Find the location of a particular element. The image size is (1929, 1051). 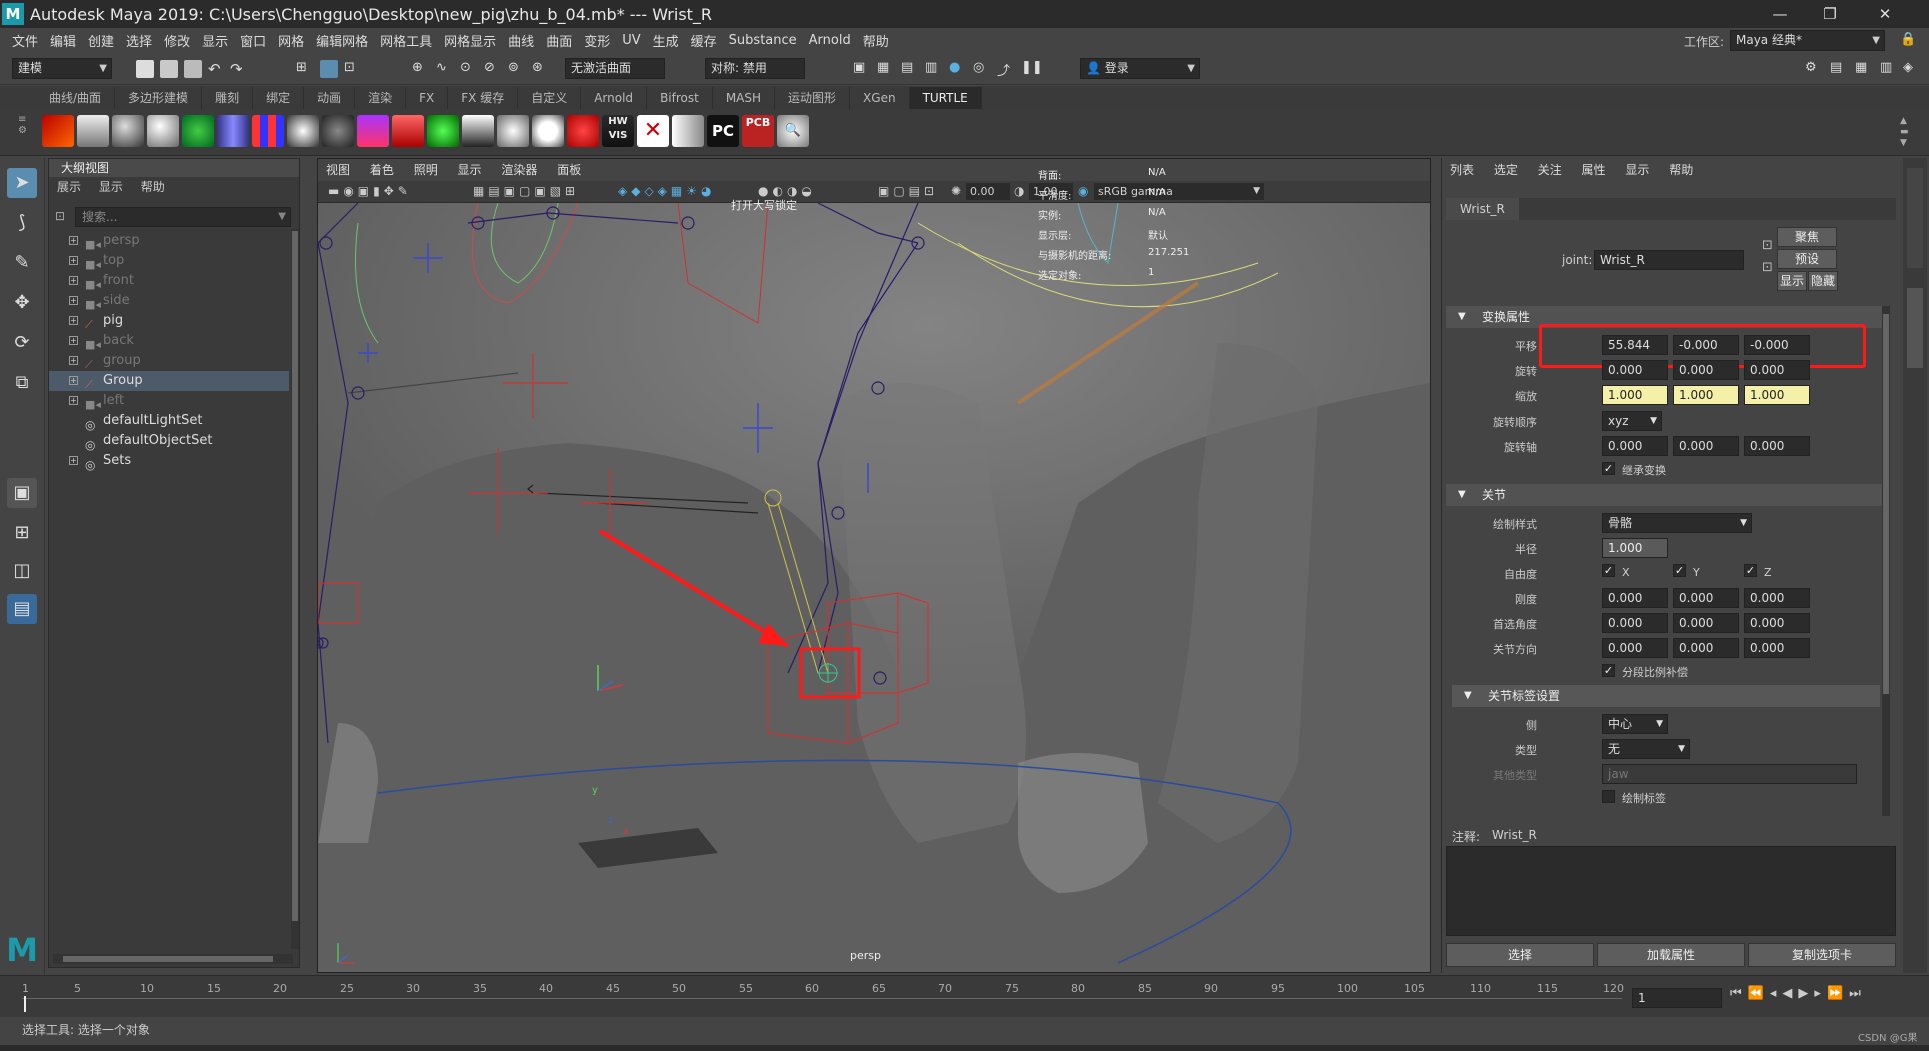

outliner-horizontal-scrollbar is located at coordinates (173, 959).